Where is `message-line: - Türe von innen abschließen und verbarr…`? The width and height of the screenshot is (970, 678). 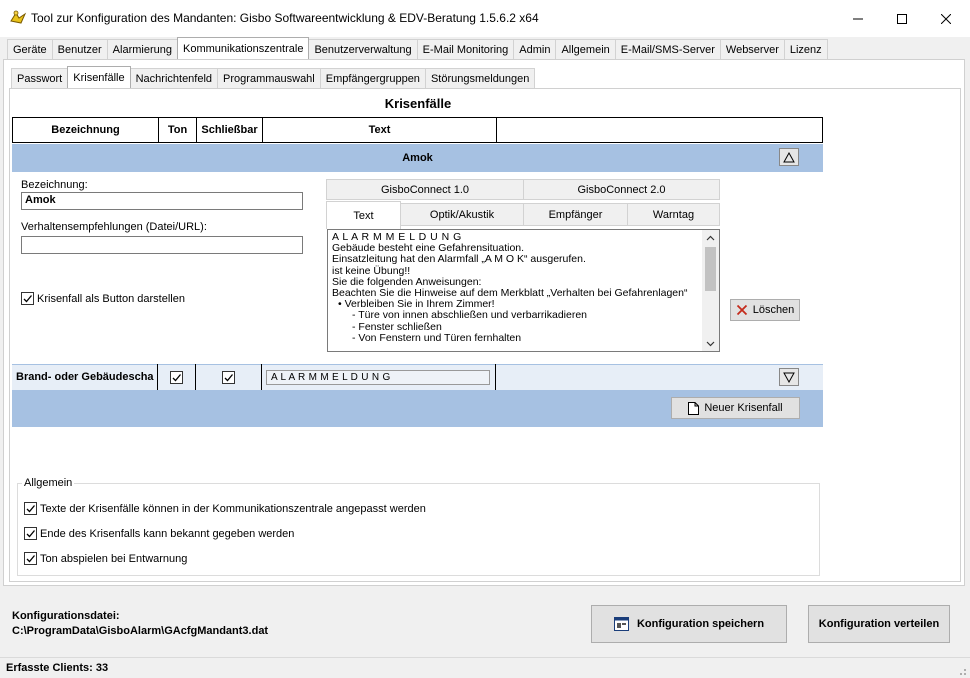 message-line: - Türe von innen abschließen und verbarr… is located at coordinates (470, 315).